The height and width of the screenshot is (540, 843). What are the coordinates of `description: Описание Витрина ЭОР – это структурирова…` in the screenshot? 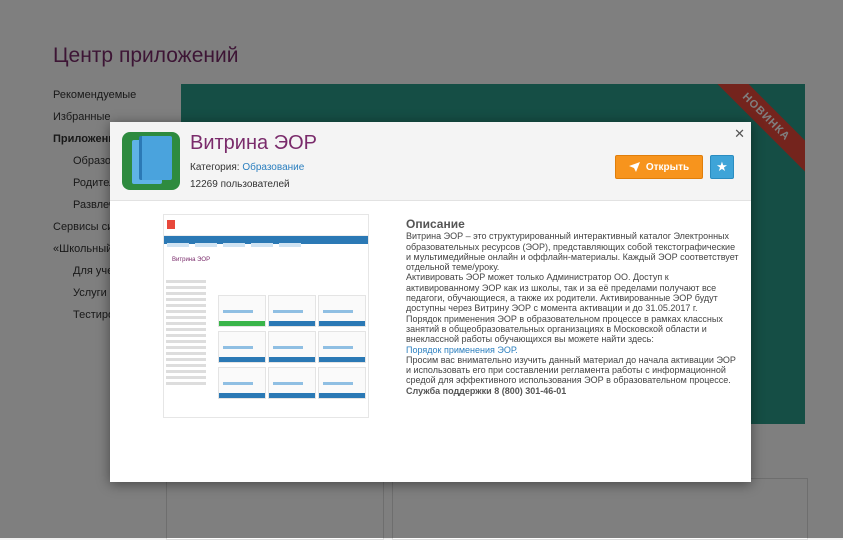 It's located at (573, 306).